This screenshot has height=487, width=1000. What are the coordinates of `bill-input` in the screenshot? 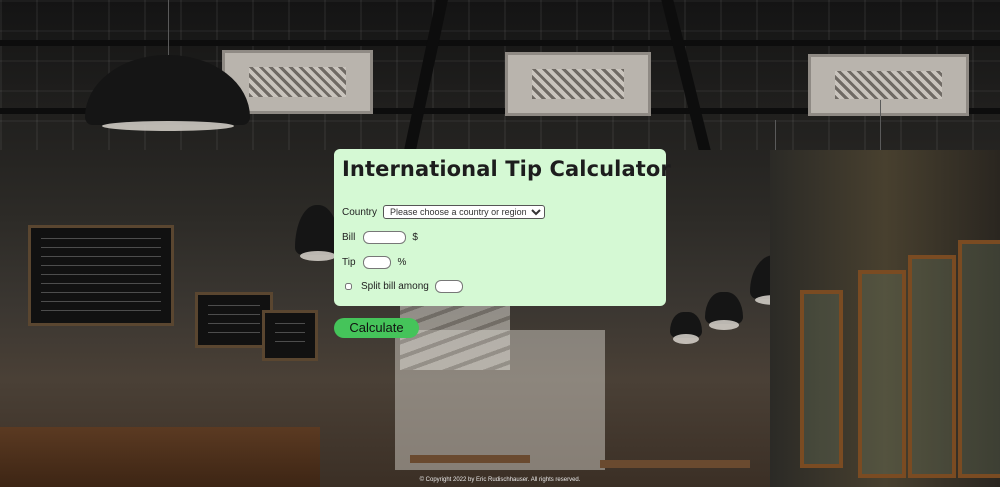 It's located at (385, 237).